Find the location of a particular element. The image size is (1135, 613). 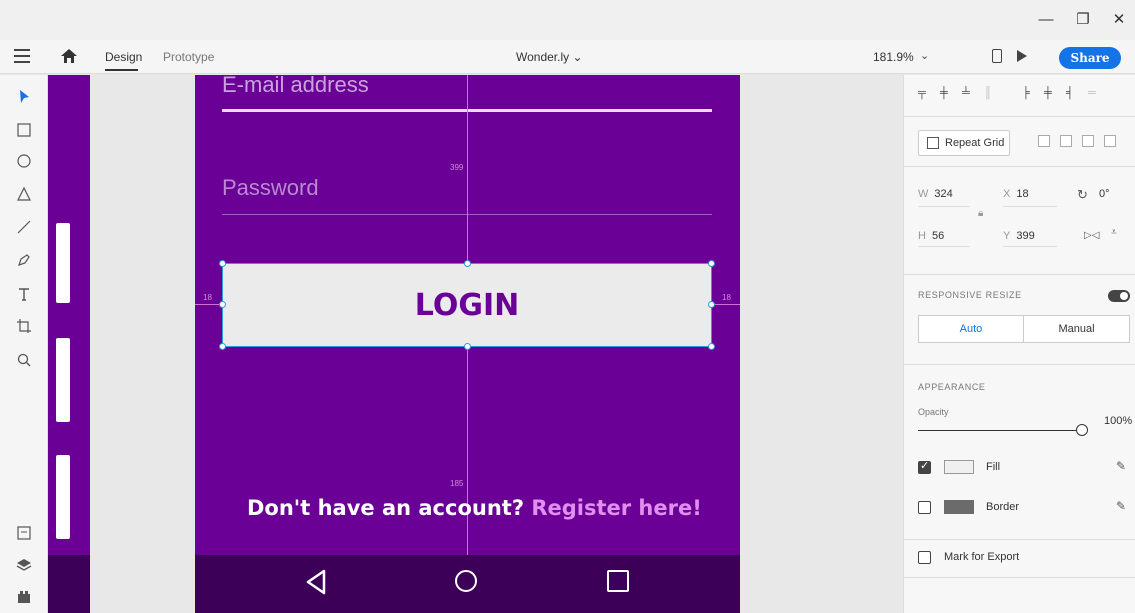

email-field-placeholder: E-mail address is located at coordinates (295, 86).